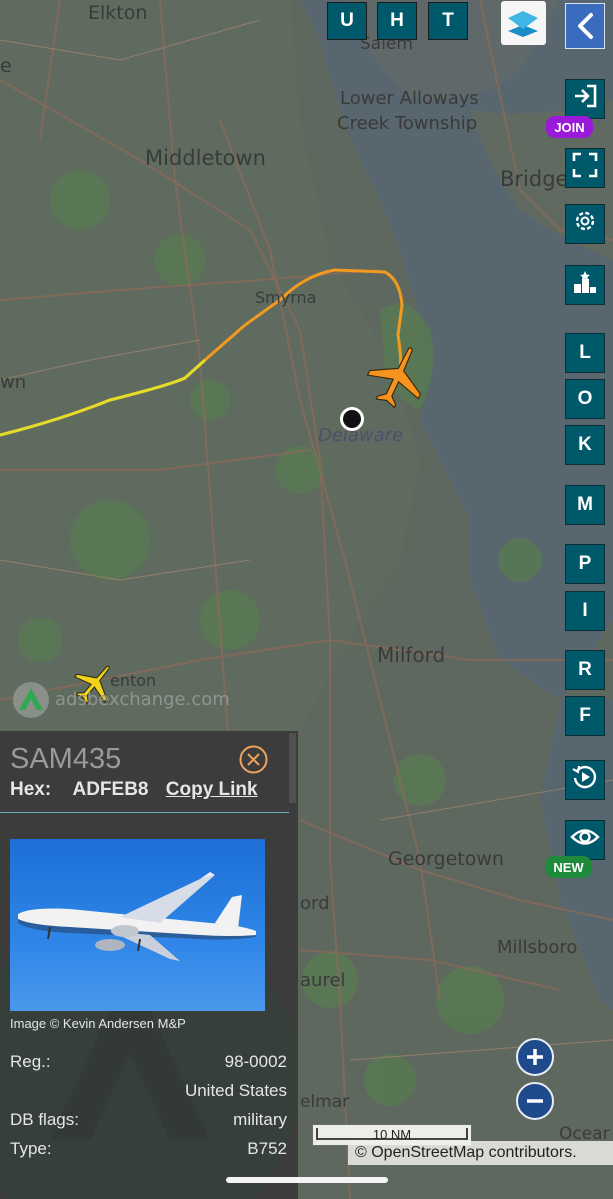 The height and width of the screenshot is (1199, 613). I want to click on map-label-middletown: Middletown, so click(205, 158).